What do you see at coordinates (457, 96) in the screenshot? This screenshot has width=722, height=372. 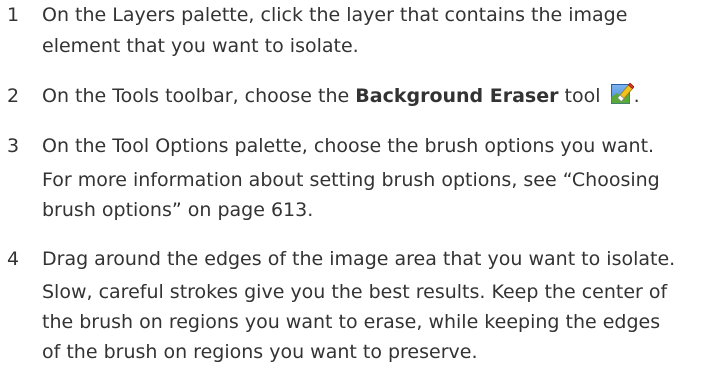 I see `tool-name: Background Eraser` at bounding box center [457, 96].